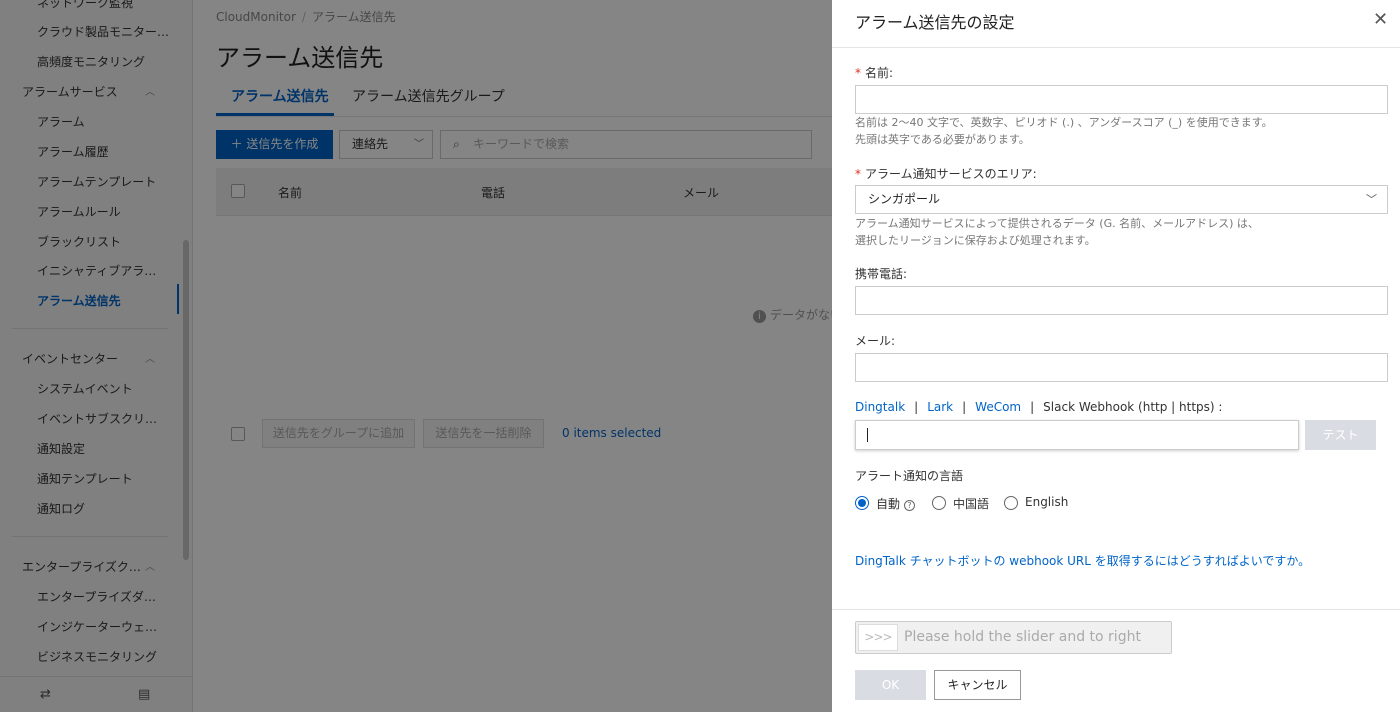 The image size is (1400, 712). Describe the element at coordinates (977, 685) in the screenshot. I see `cancel-button: キャンセル` at that location.